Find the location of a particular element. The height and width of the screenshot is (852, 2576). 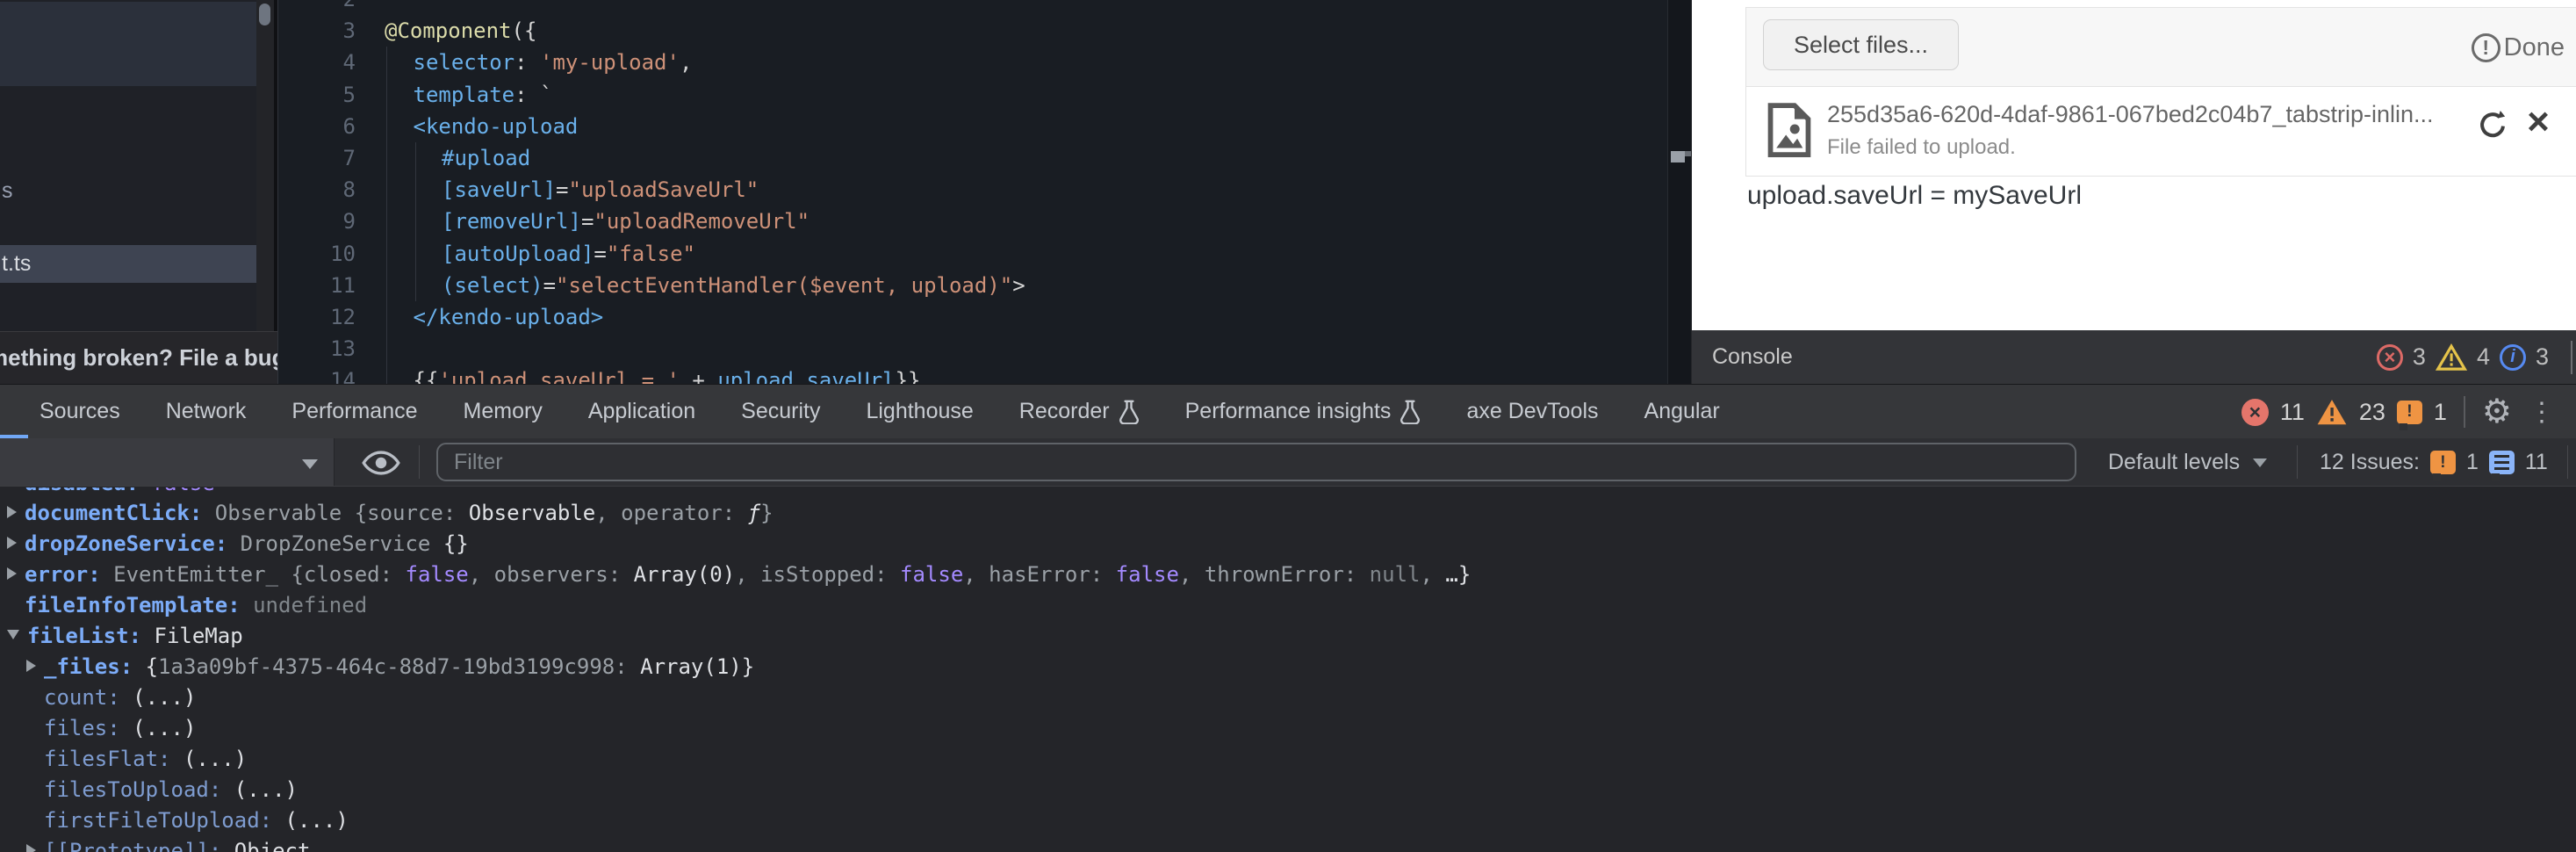

line-number: 9 is located at coordinates (317, 221).